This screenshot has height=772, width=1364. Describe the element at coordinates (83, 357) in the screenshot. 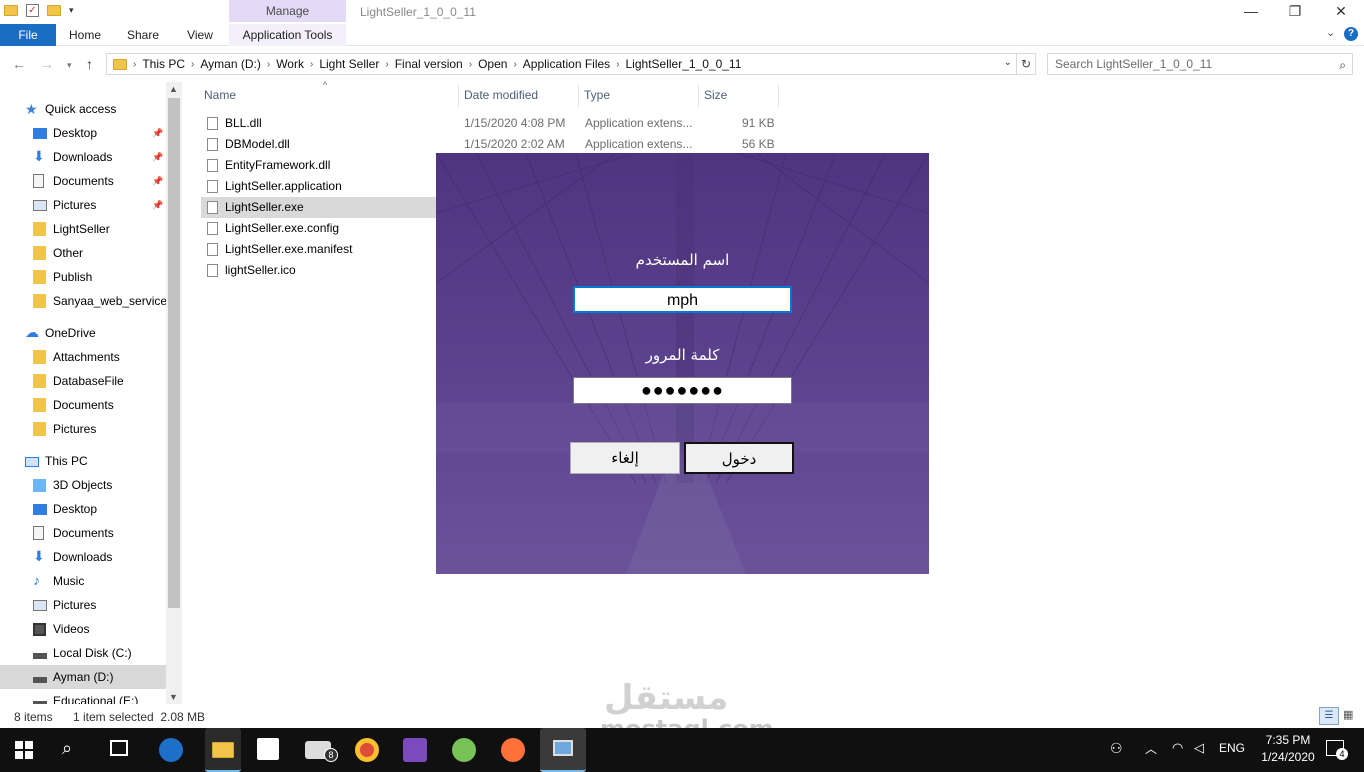

I see `sidebar-item: Attachments` at that location.